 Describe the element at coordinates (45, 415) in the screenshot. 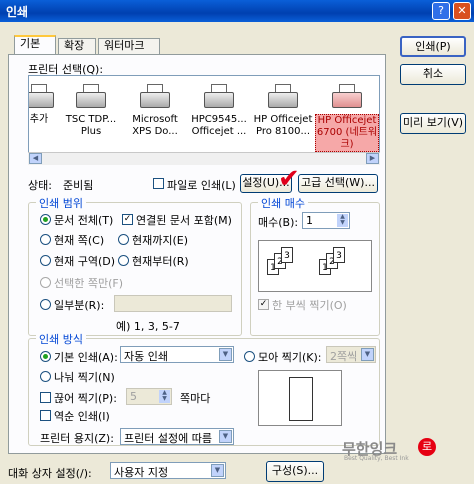

I see `reverse-checkbox` at that location.